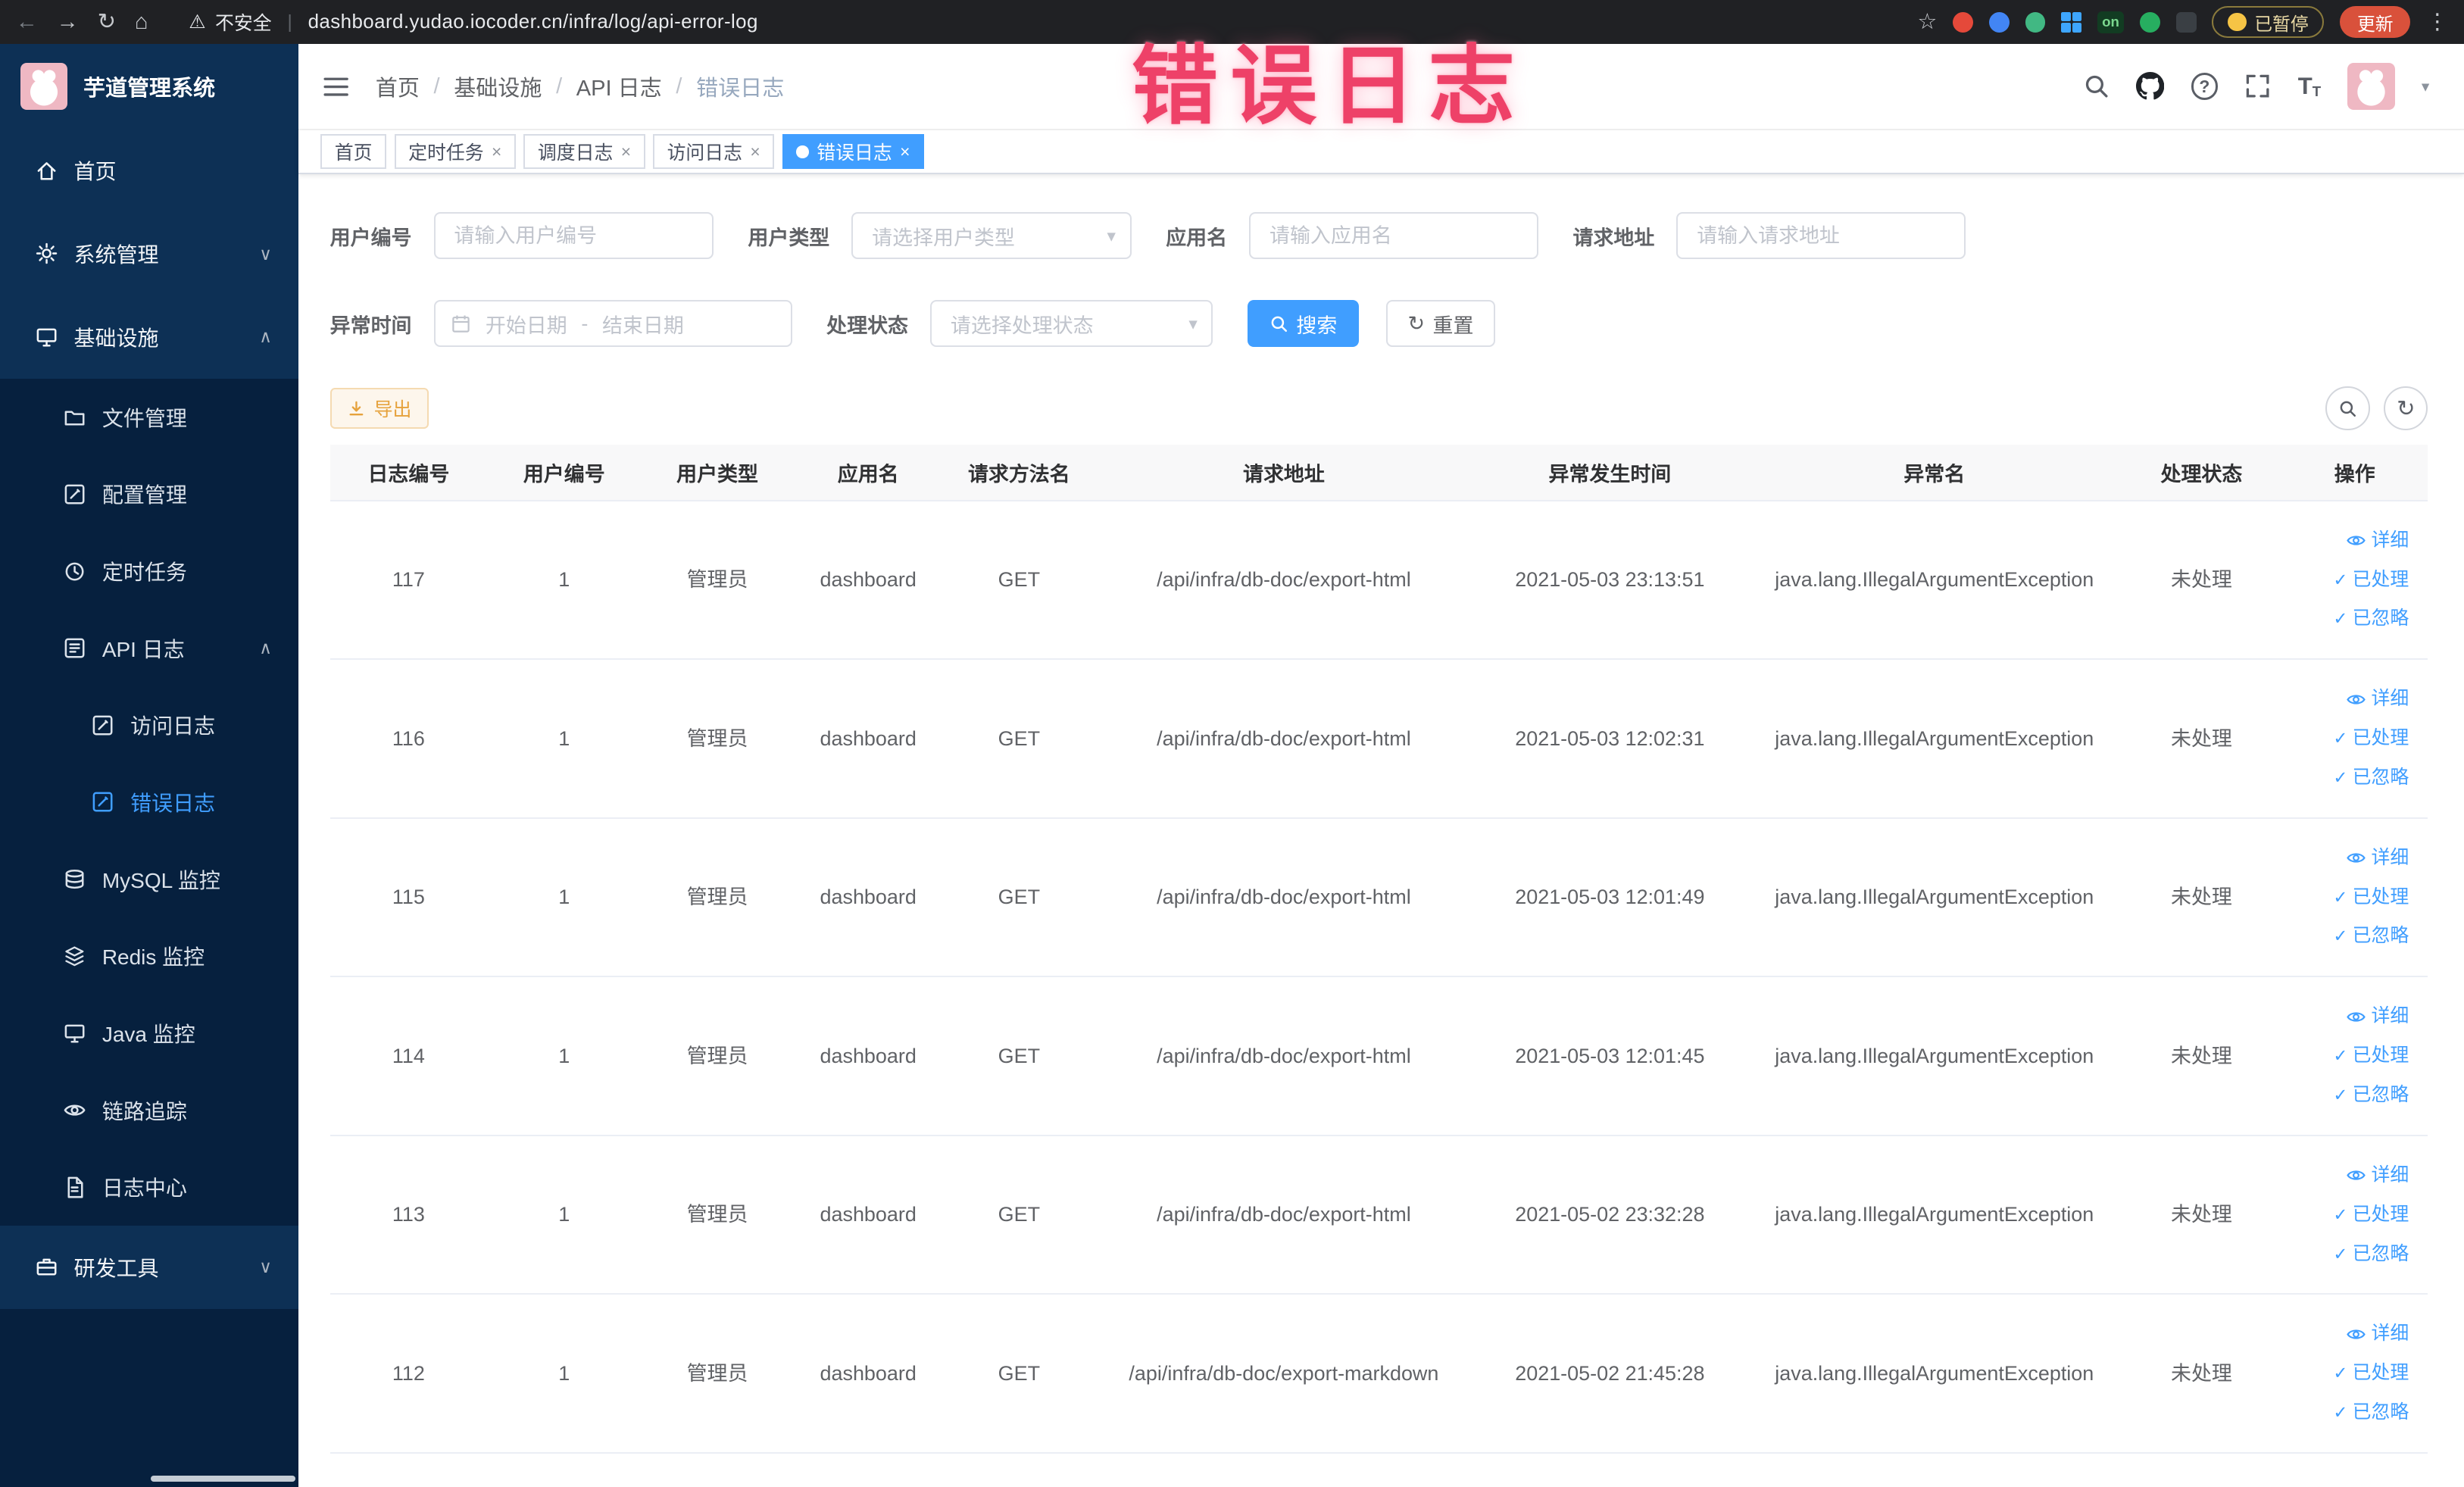 The image size is (2464, 1487). Describe the element at coordinates (1071, 324) in the screenshot. I see `process-status-select: 请选择处理状态 ▾` at that location.